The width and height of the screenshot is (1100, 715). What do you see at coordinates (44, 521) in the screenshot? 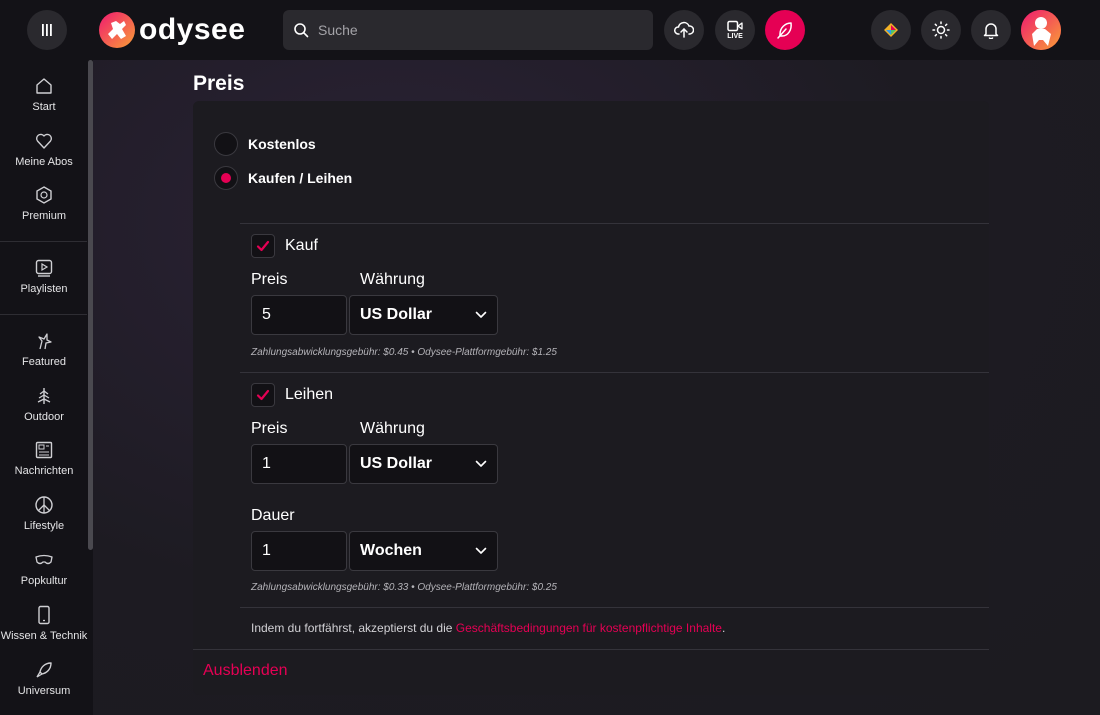
I see `sidebar-item-lifestyle: Lifestyle` at bounding box center [44, 521].